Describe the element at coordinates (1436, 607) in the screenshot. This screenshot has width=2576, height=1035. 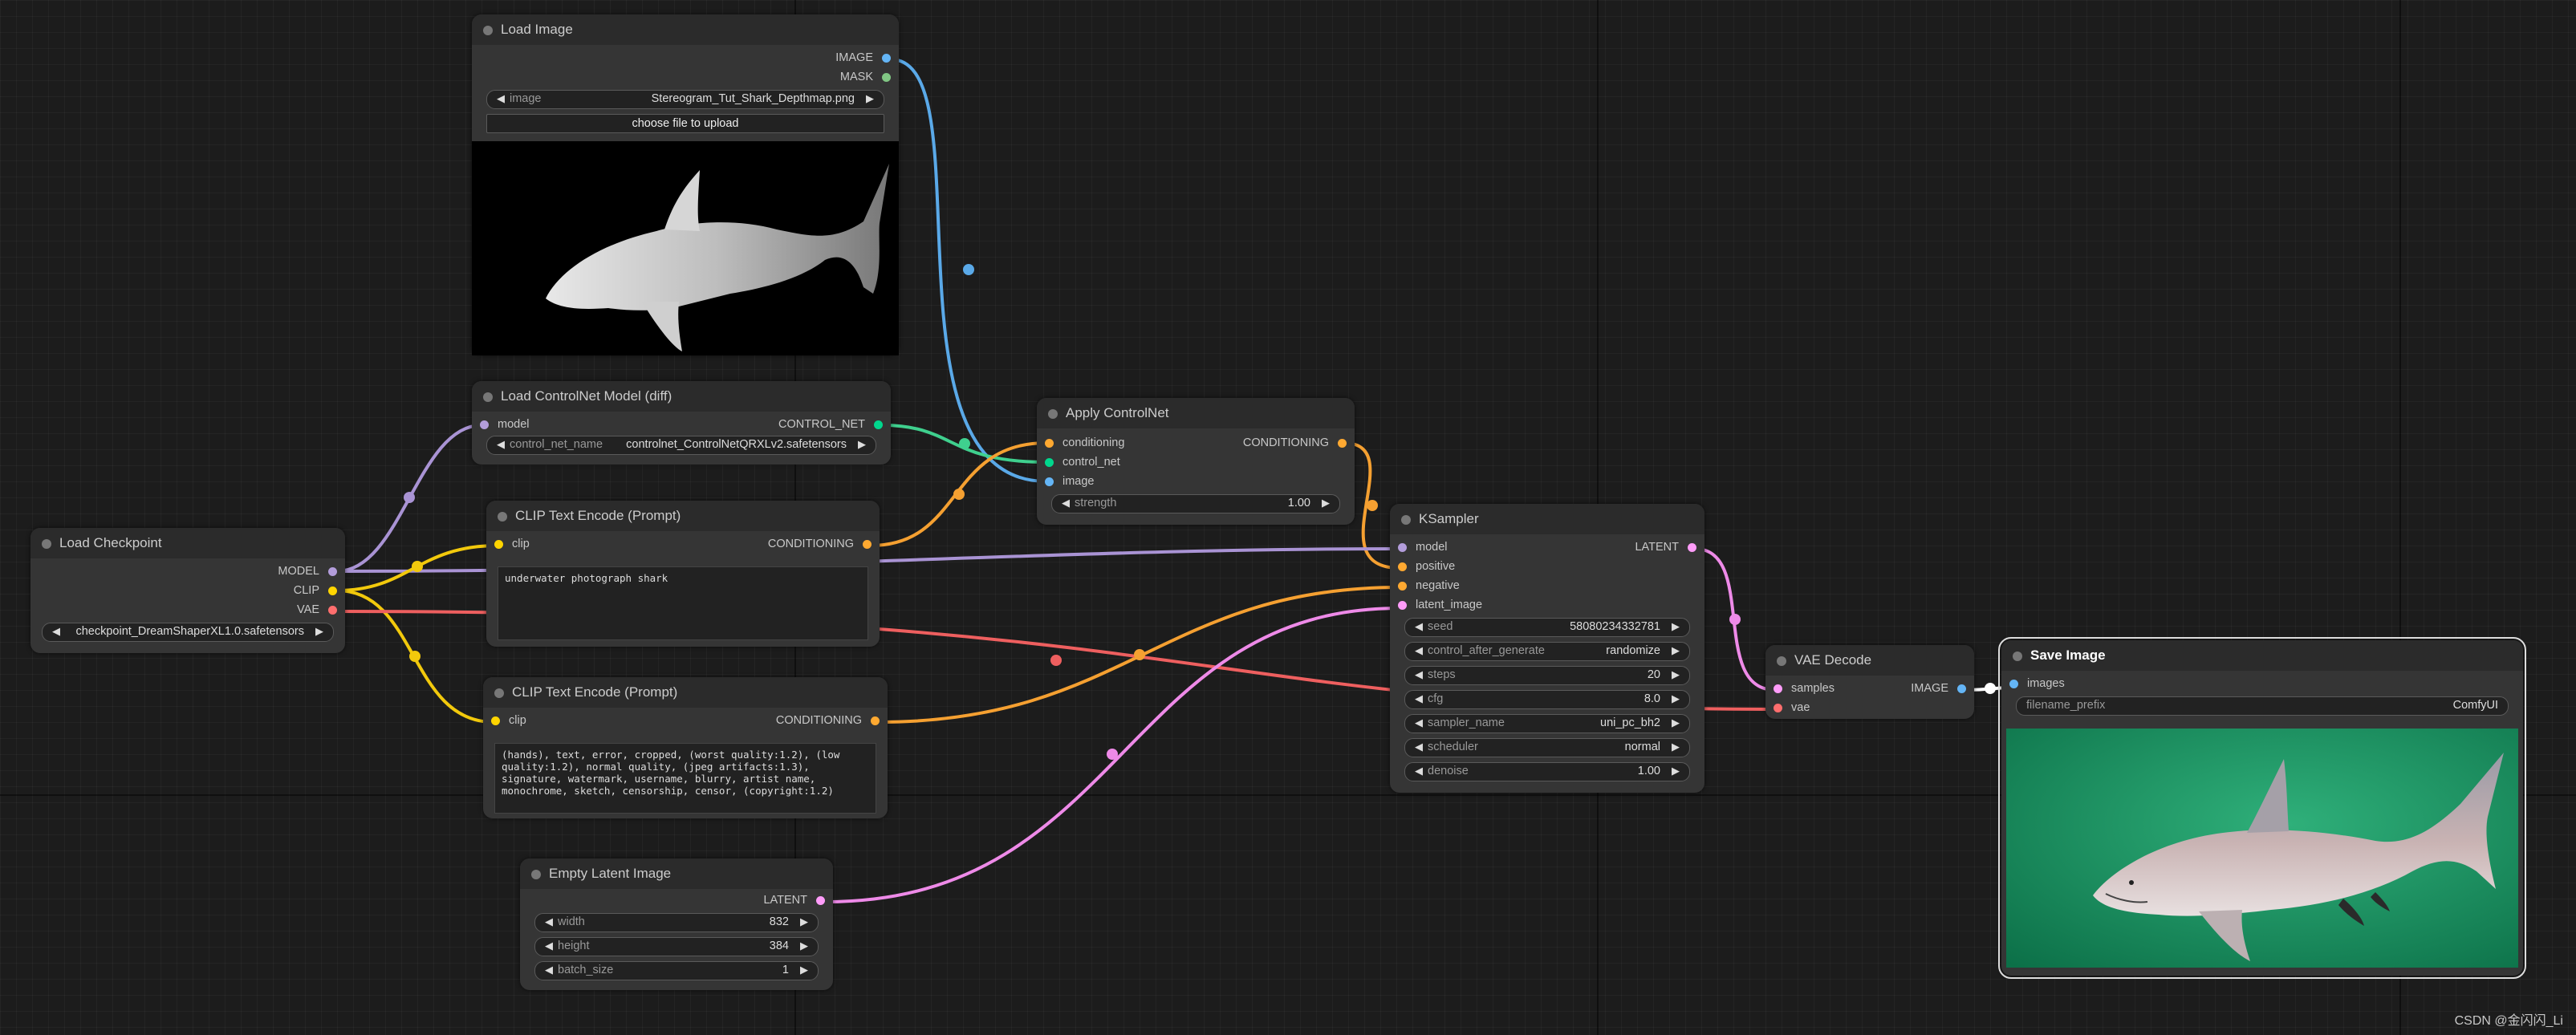
I see `input-latent-image: latent_image` at that location.